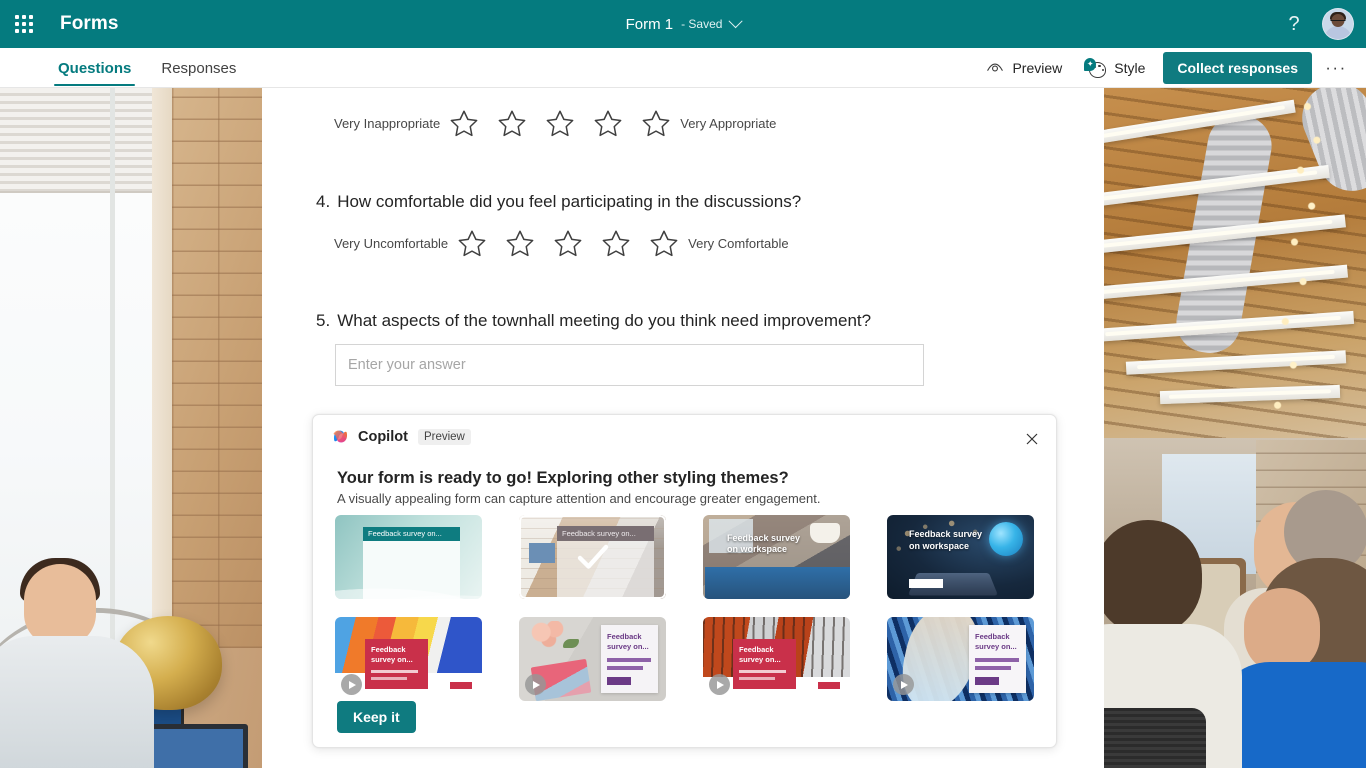 This screenshot has height=768, width=1366. I want to click on copilot-header: Copilot Preview, so click(401, 436).